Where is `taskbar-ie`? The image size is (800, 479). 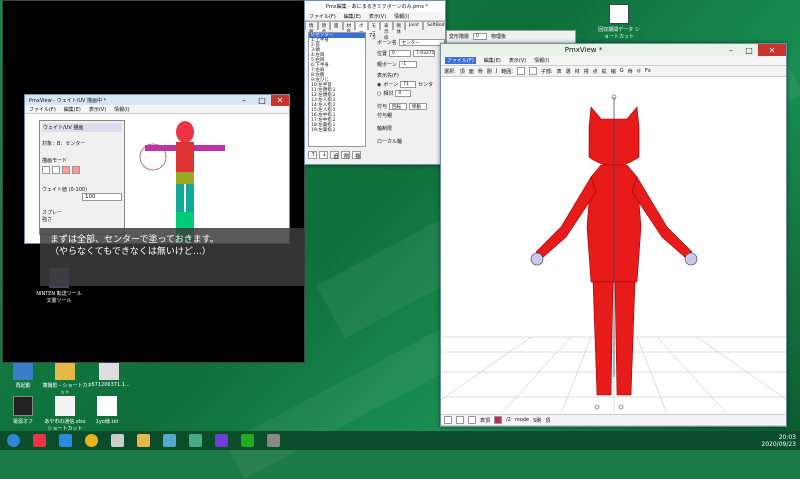 taskbar-ie is located at coordinates (65, 440).